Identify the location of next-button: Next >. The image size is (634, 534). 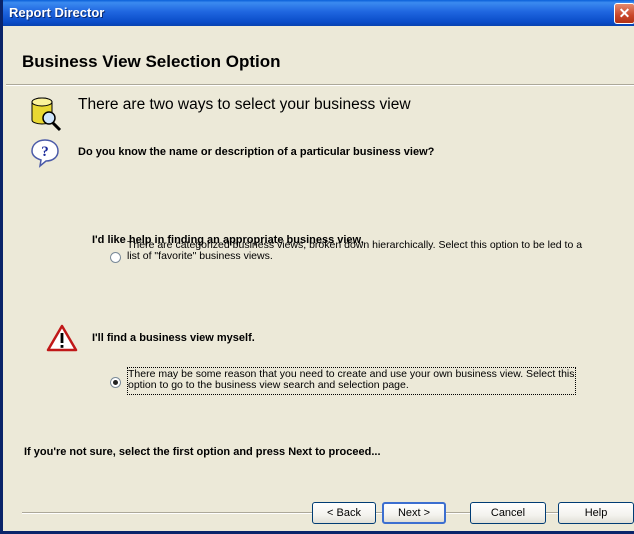
(414, 513).